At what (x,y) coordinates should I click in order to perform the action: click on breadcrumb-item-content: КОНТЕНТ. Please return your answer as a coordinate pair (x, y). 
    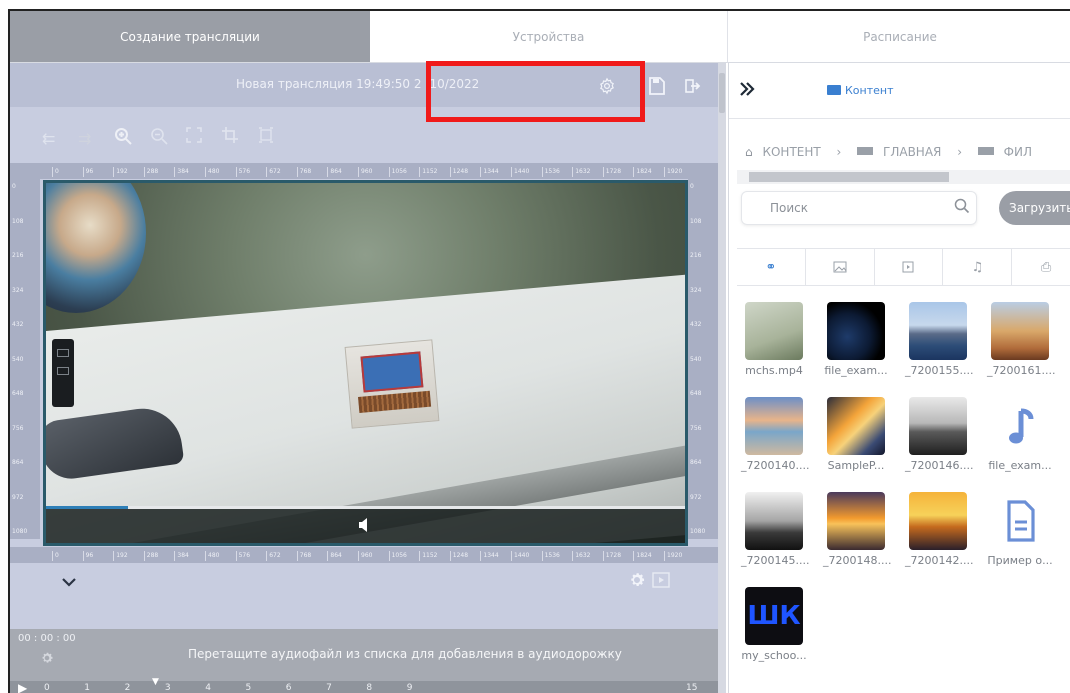
    Looking at the image, I should click on (791, 152).